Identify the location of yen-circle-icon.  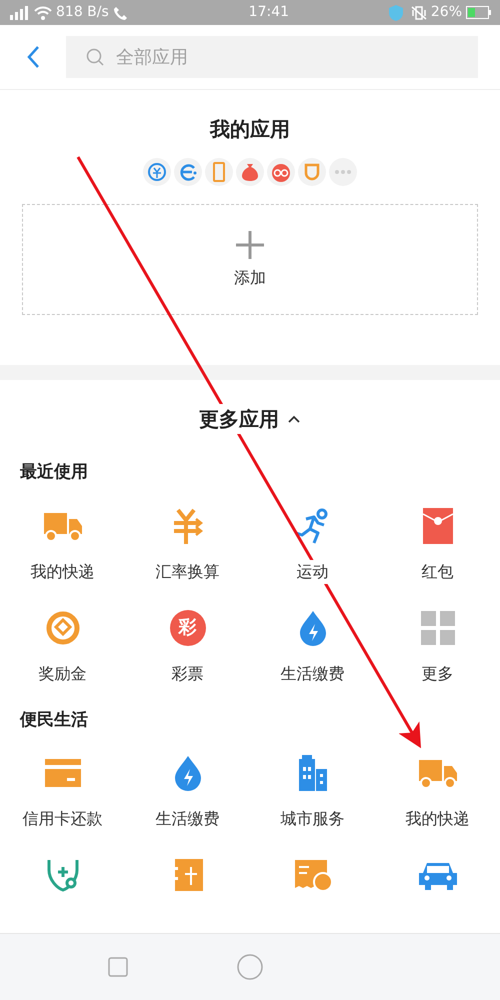
(157, 172).